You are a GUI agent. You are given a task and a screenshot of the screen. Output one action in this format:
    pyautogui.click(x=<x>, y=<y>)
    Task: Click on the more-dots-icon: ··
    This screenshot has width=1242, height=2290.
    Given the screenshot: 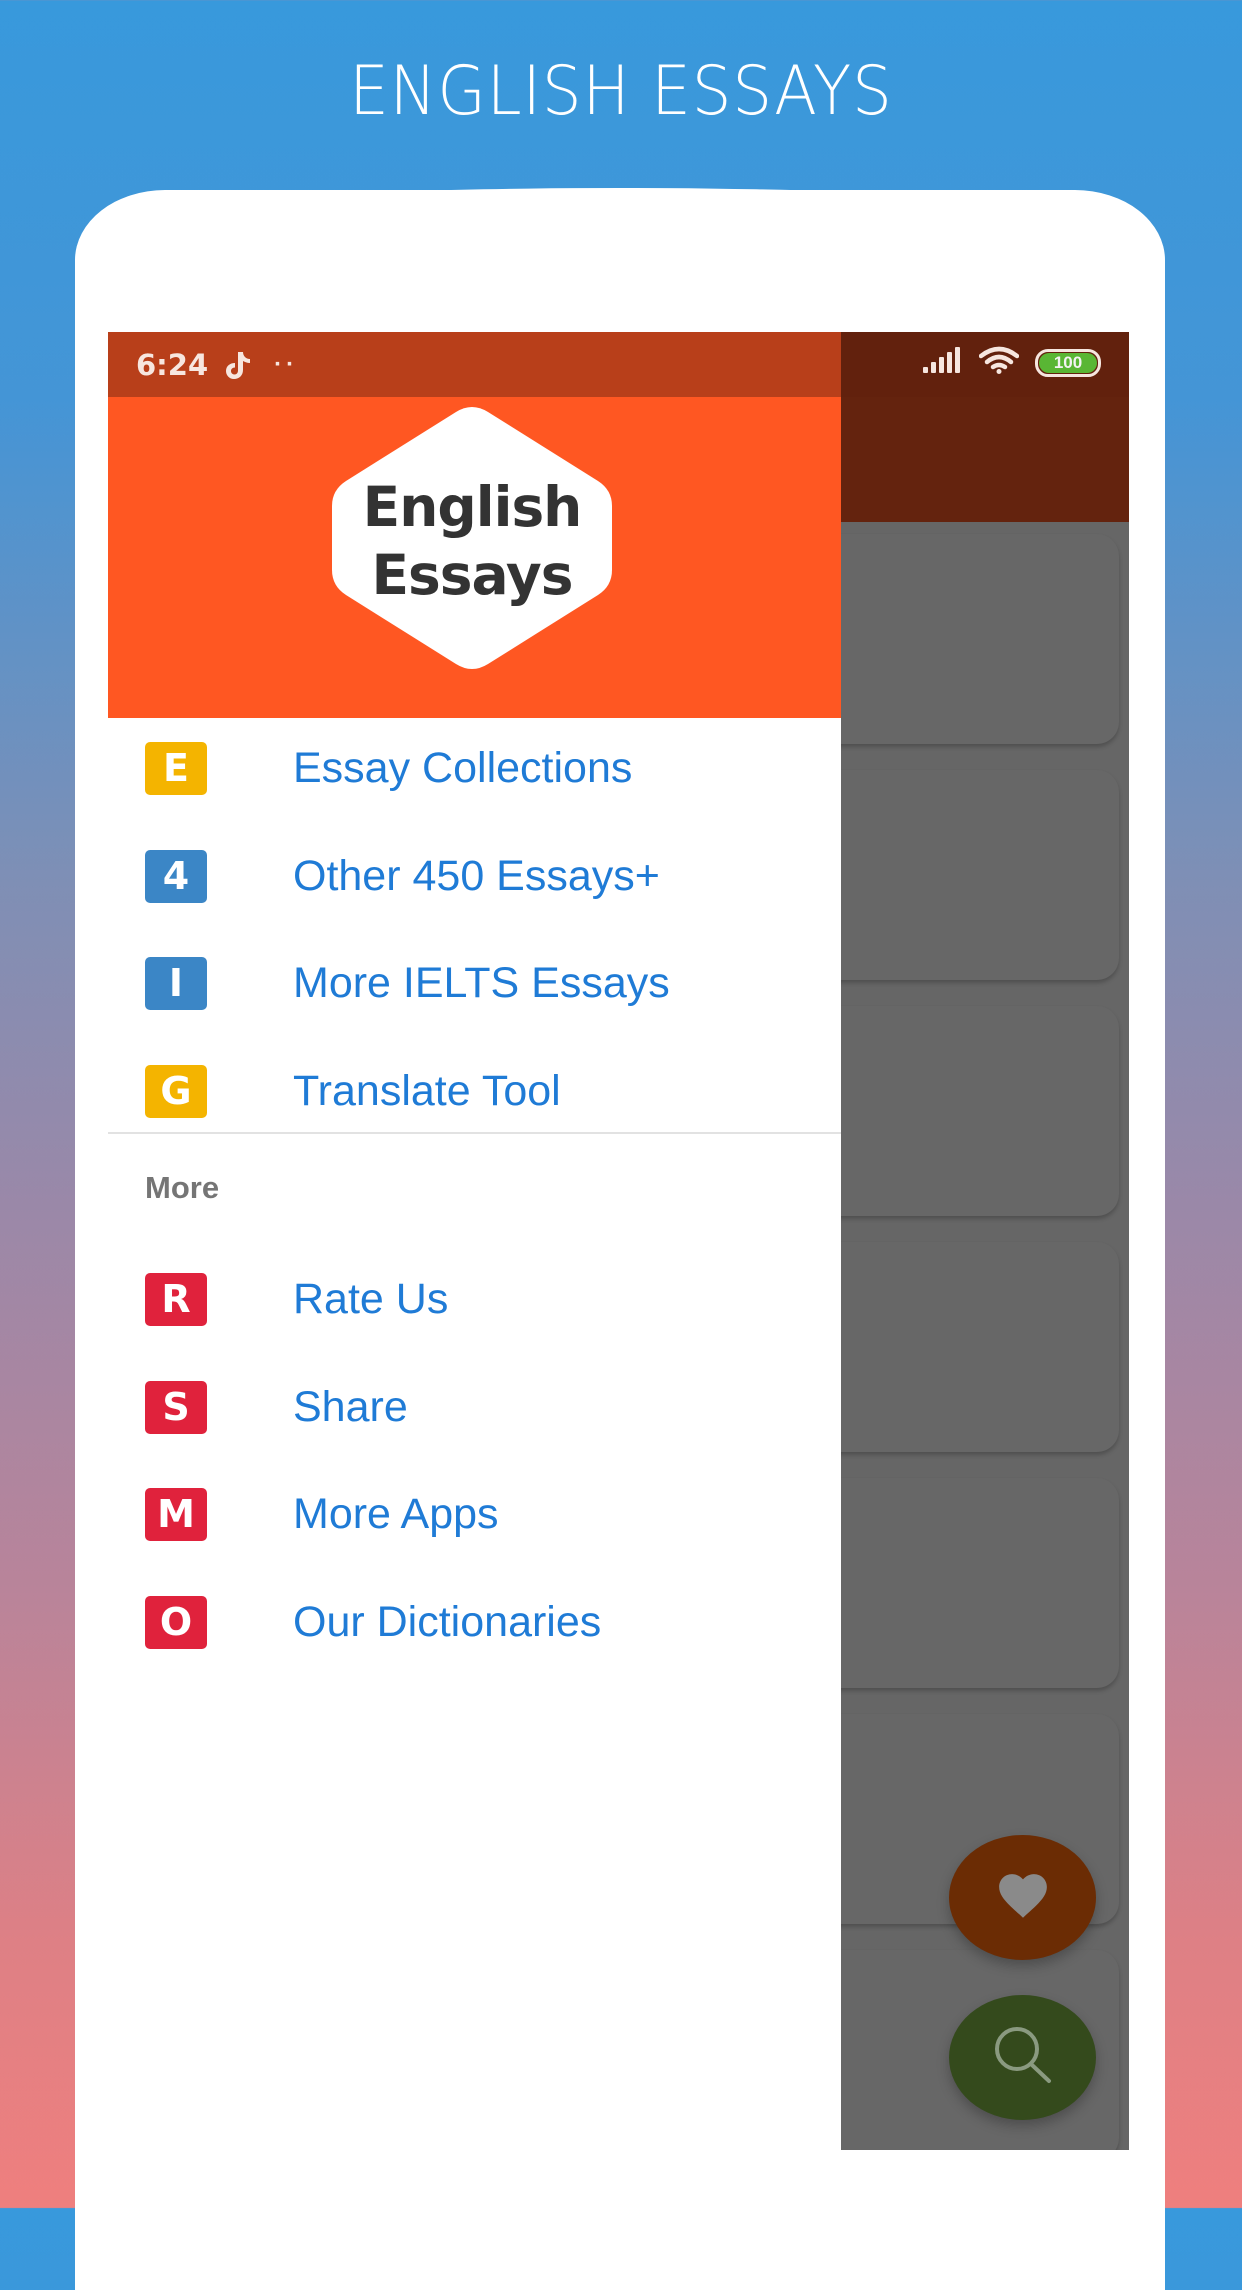 What is the action you would take?
    pyautogui.click(x=286, y=364)
    